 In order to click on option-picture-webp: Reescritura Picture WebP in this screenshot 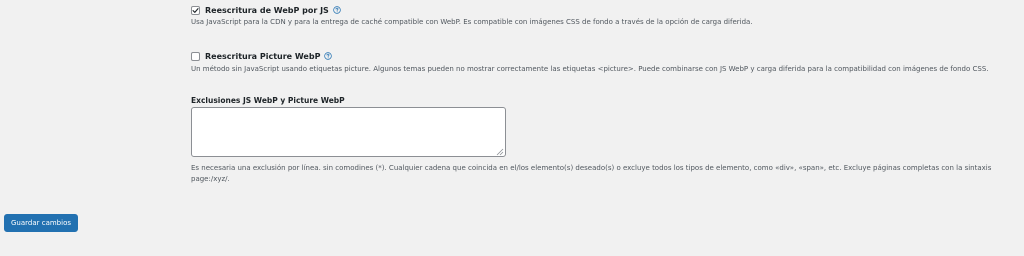, I will do `click(262, 56)`.